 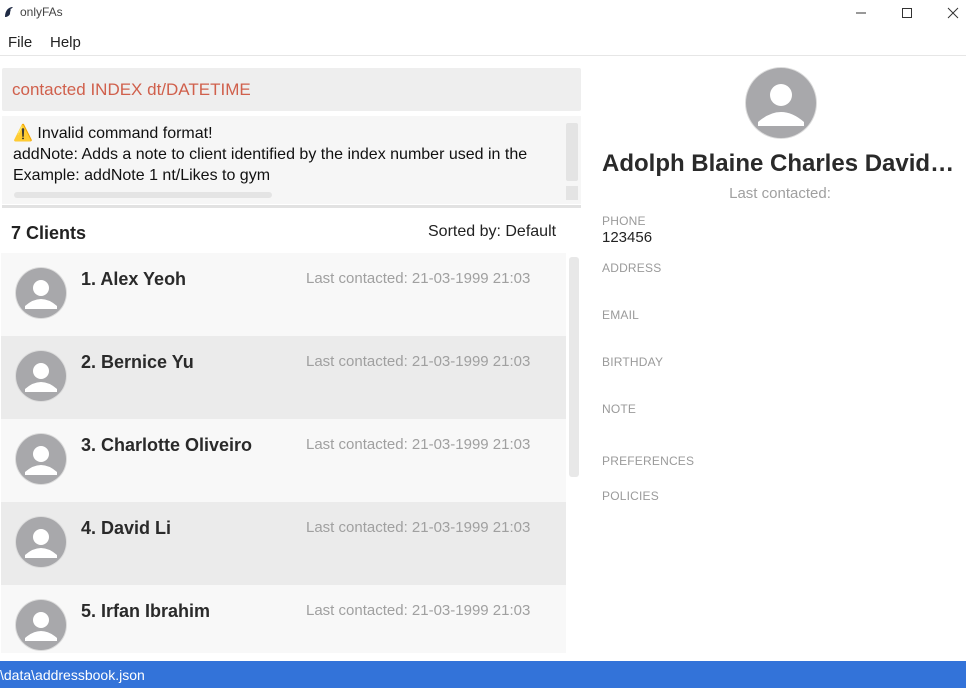 What do you see at coordinates (953, 13) in the screenshot?
I see `close-icon` at bounding box center [953, 13].